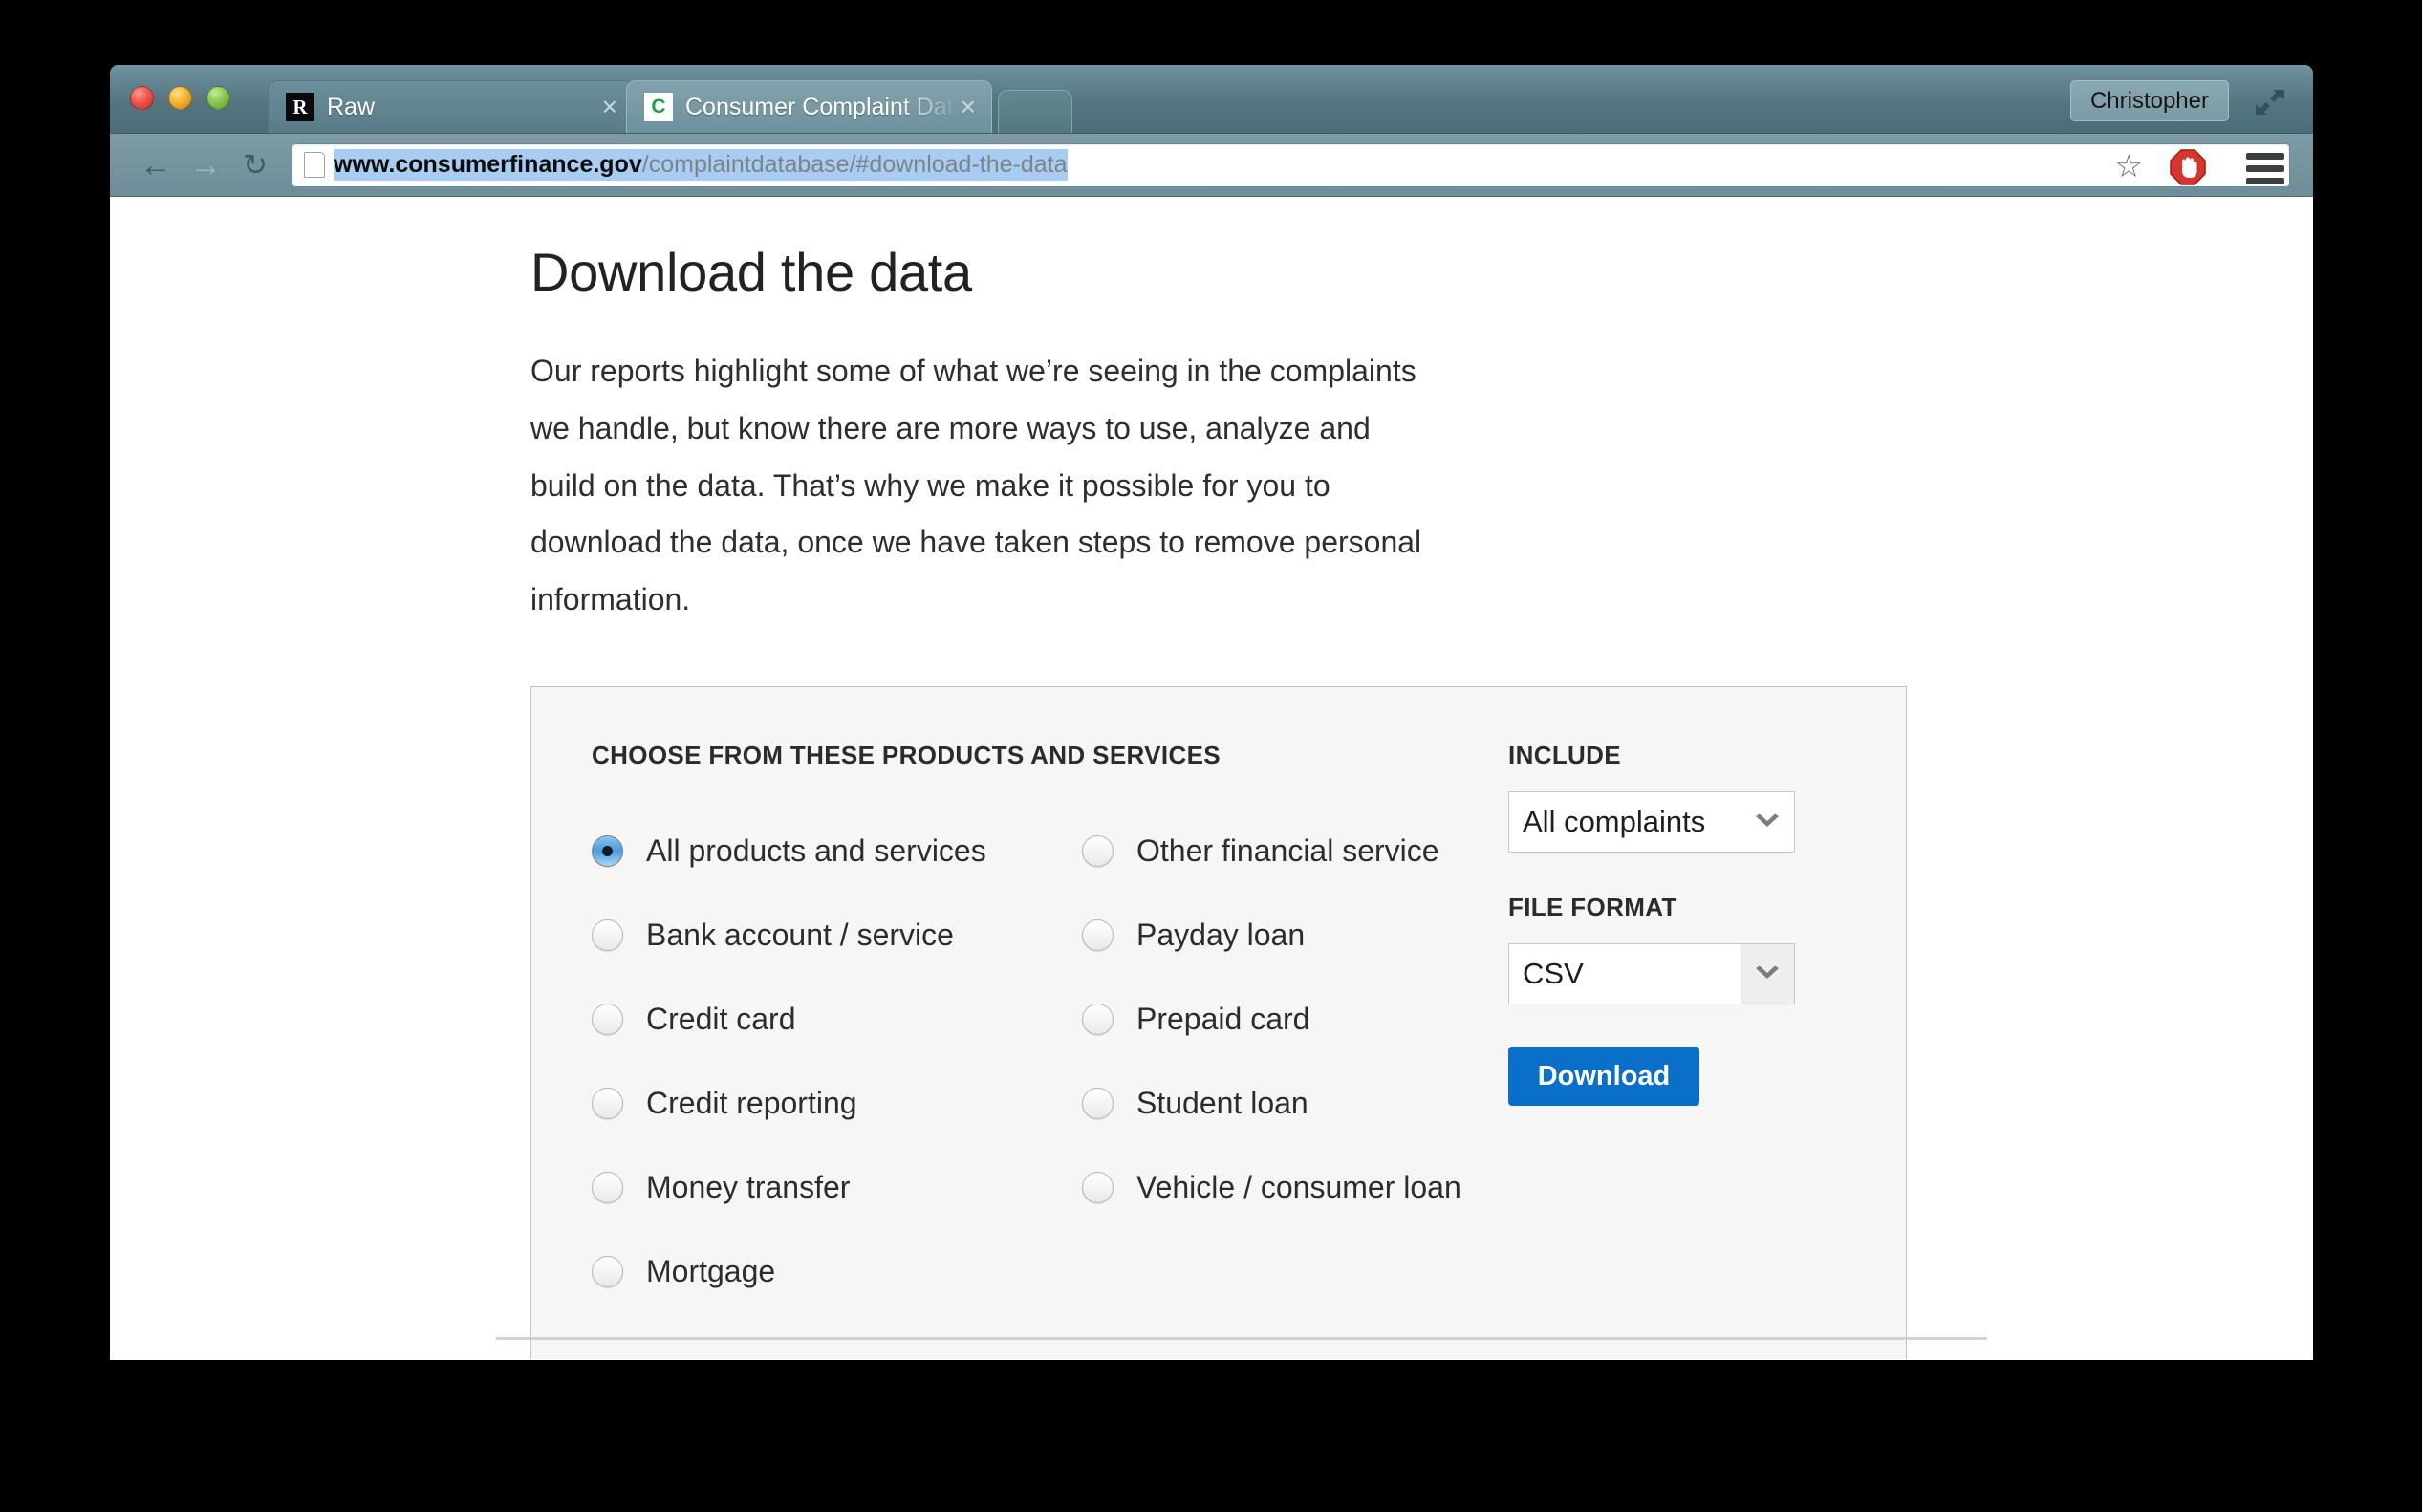  I want to click on radio-option-mortgage: Mortgage, so click(837, 1271).